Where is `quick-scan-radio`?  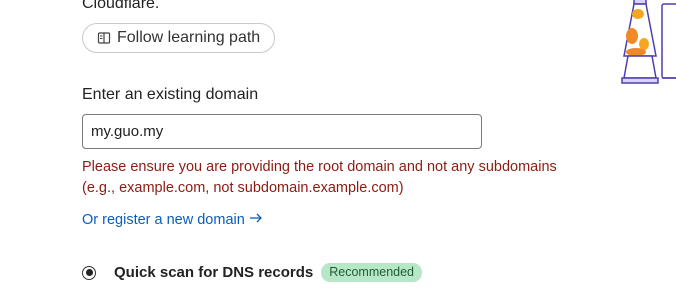 quick-scan-radio is located at coordinates (89, 272).